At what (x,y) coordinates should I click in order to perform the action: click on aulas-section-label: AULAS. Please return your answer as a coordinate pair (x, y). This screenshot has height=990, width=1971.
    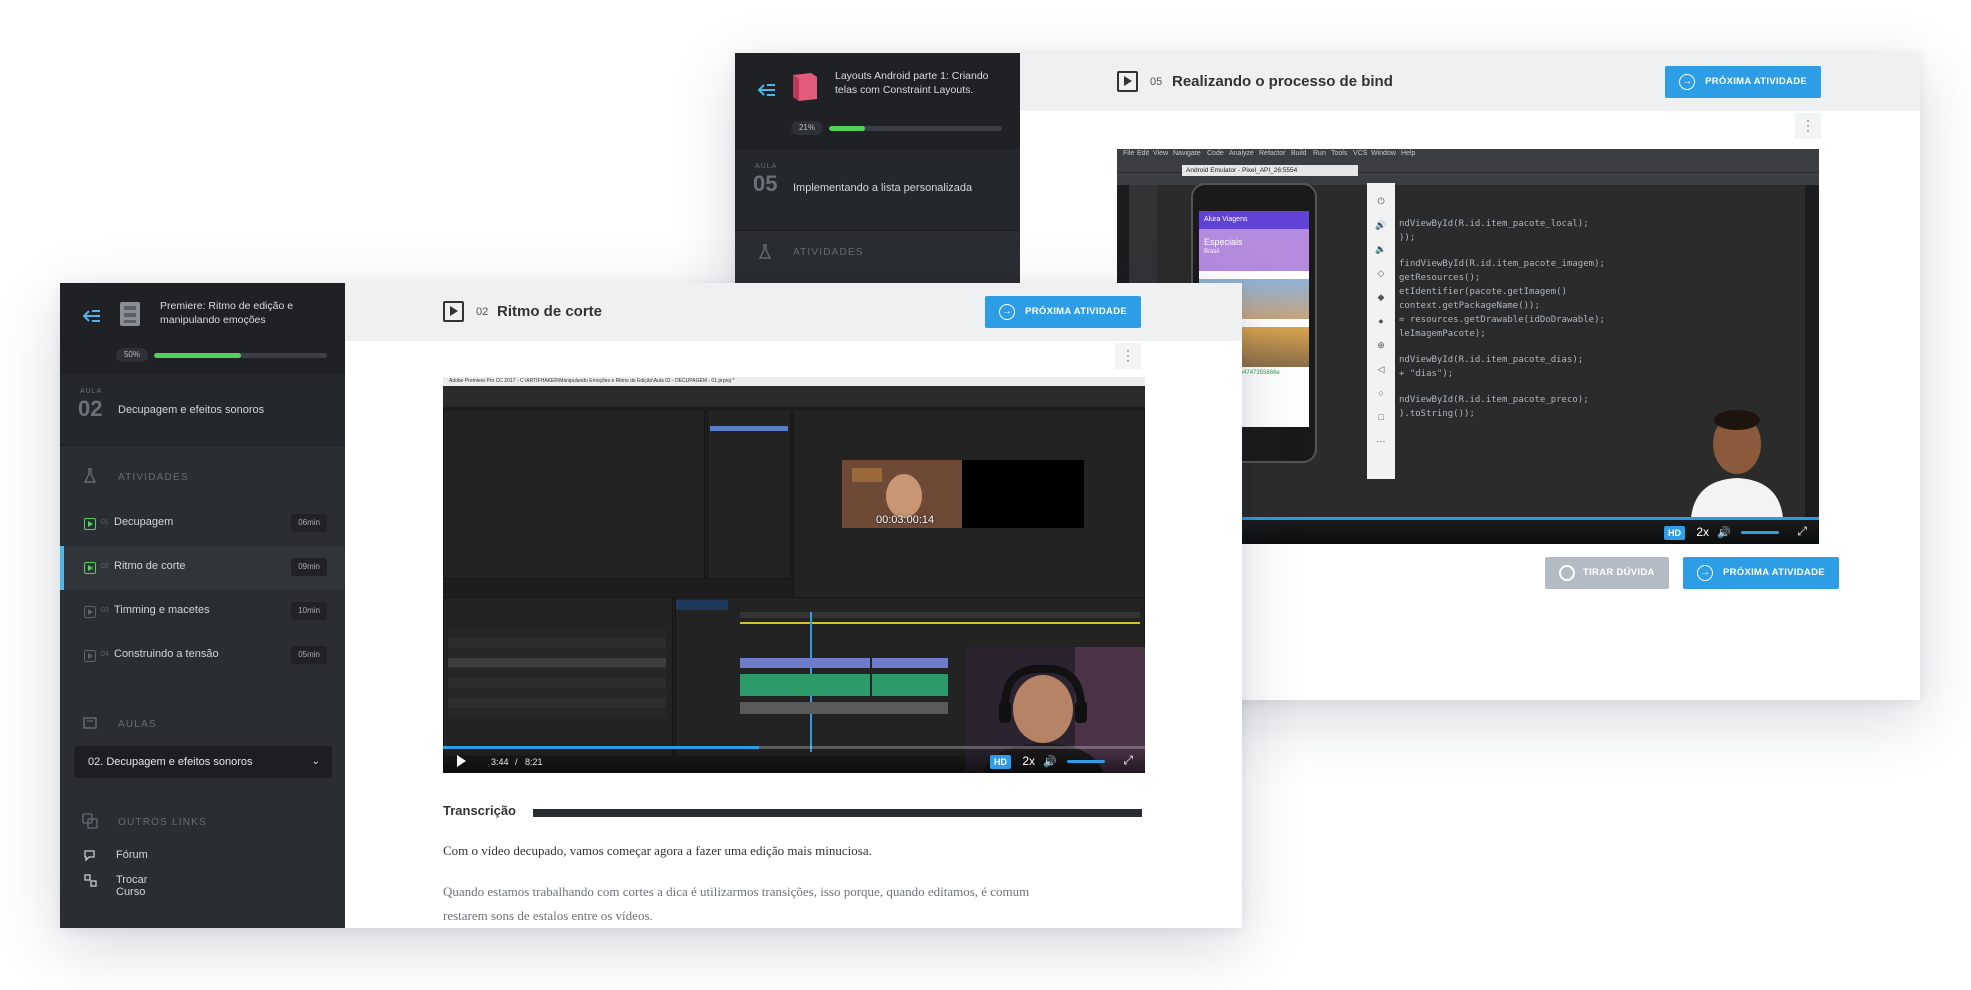
    Looking at the image, I should click on (137, 724).